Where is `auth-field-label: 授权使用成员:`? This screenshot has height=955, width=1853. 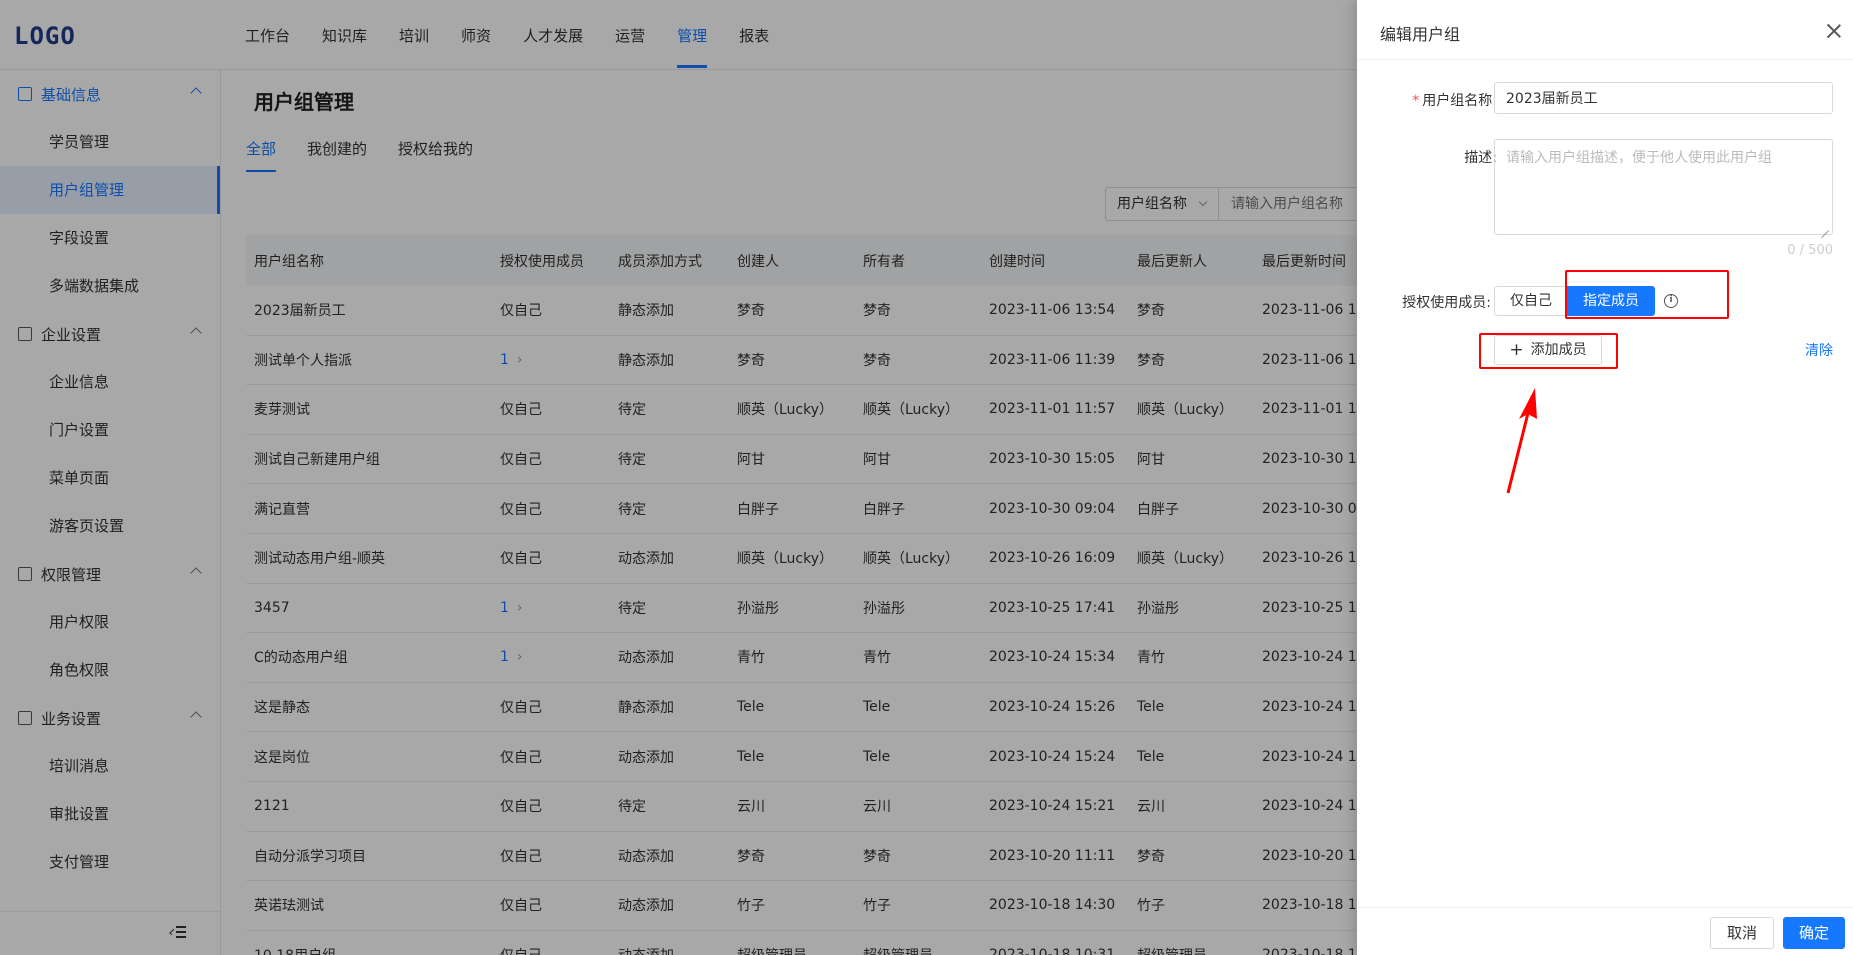
auth-field-label: 授权使用成员: is located at coordinates (1446, 303).